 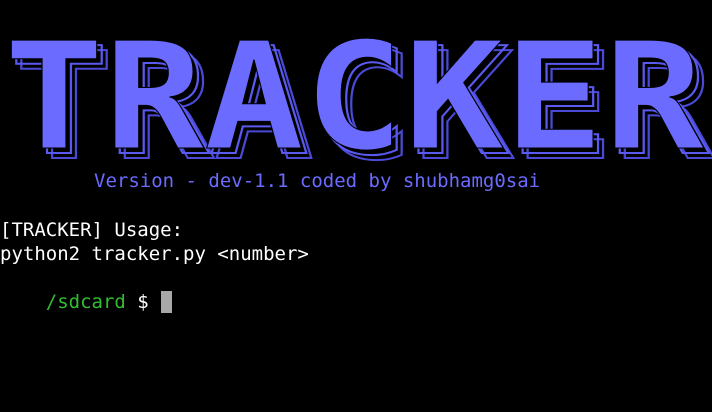 I want to click on usage-heading: [TRACKER] Usage:, so click(x=92, y=230).